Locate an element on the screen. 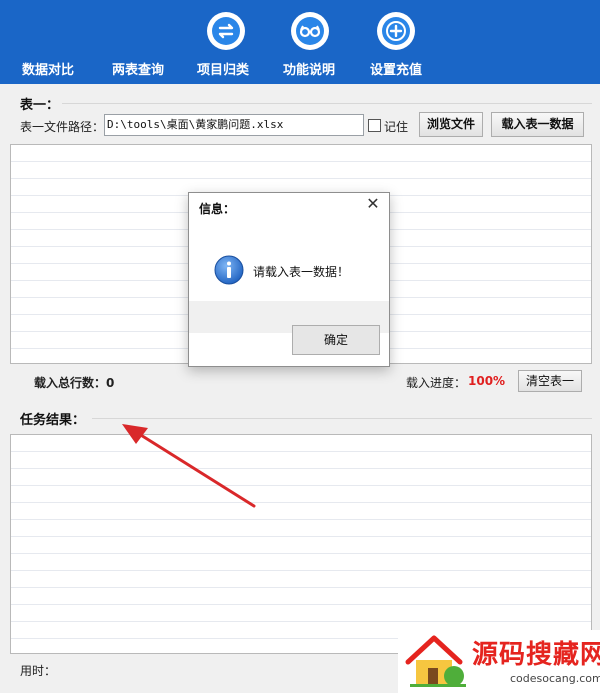  toolbar-label-project-classify: 项目归类 is located at coordinates (223, 68).